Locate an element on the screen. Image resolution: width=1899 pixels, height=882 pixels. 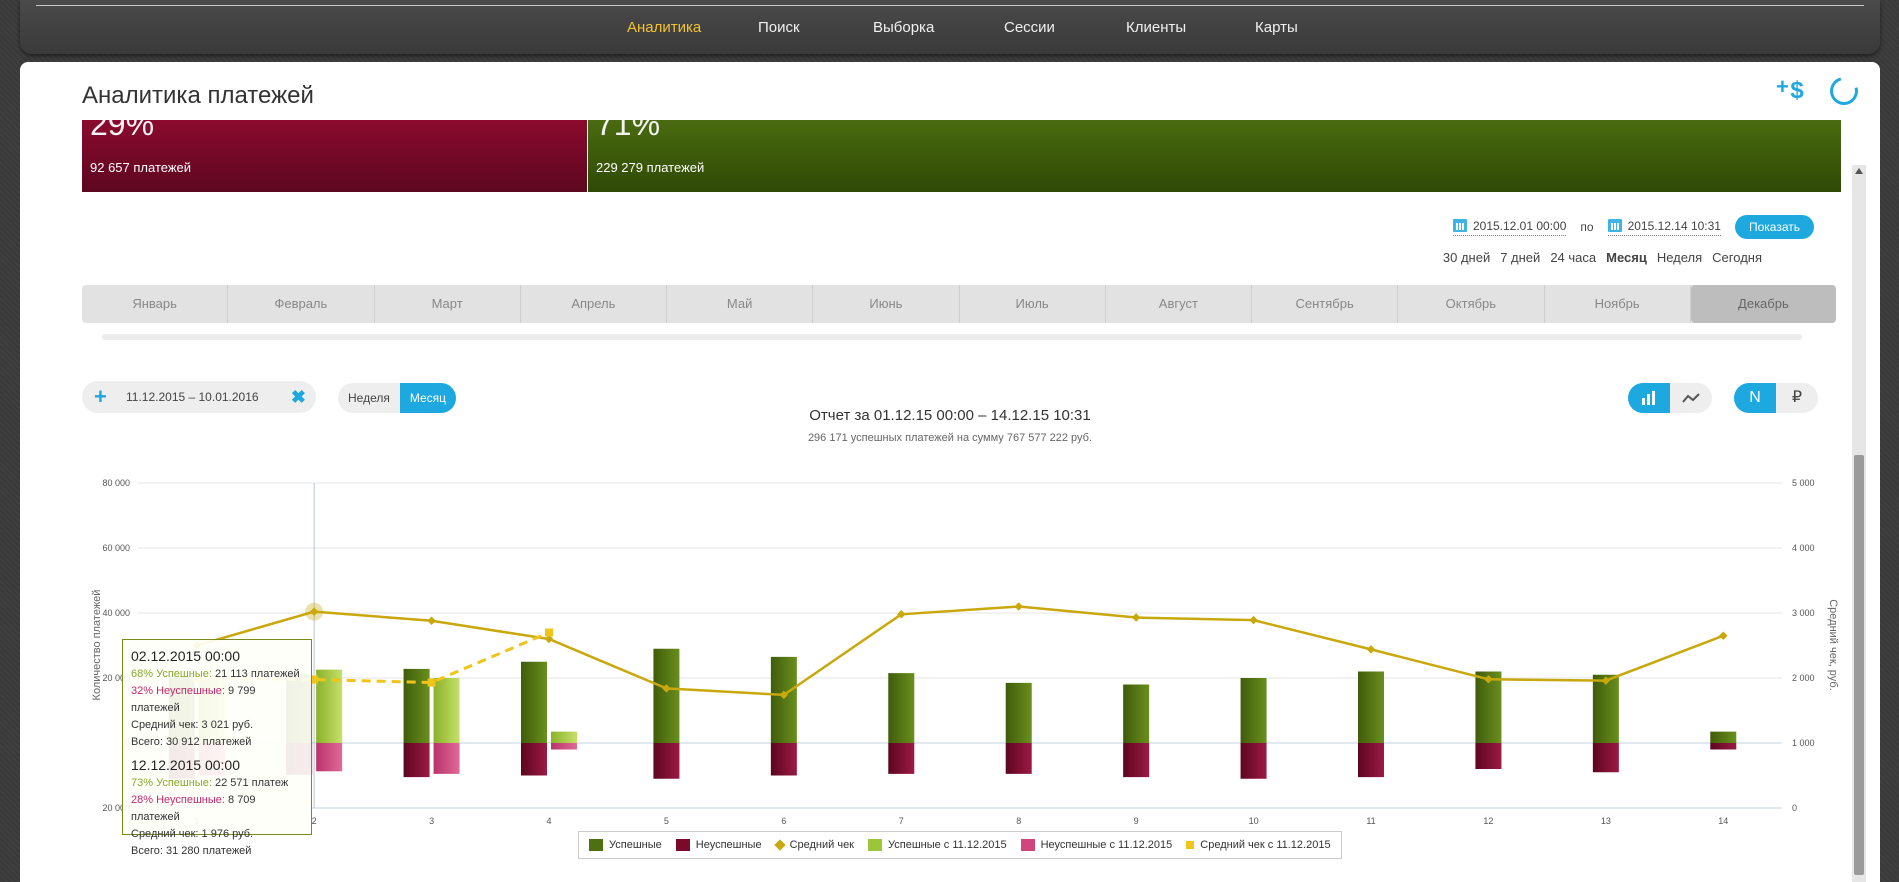
legend-item-fail-compare: Неуспешные с 11.12.2015 is located at coordinates (1096, 845).